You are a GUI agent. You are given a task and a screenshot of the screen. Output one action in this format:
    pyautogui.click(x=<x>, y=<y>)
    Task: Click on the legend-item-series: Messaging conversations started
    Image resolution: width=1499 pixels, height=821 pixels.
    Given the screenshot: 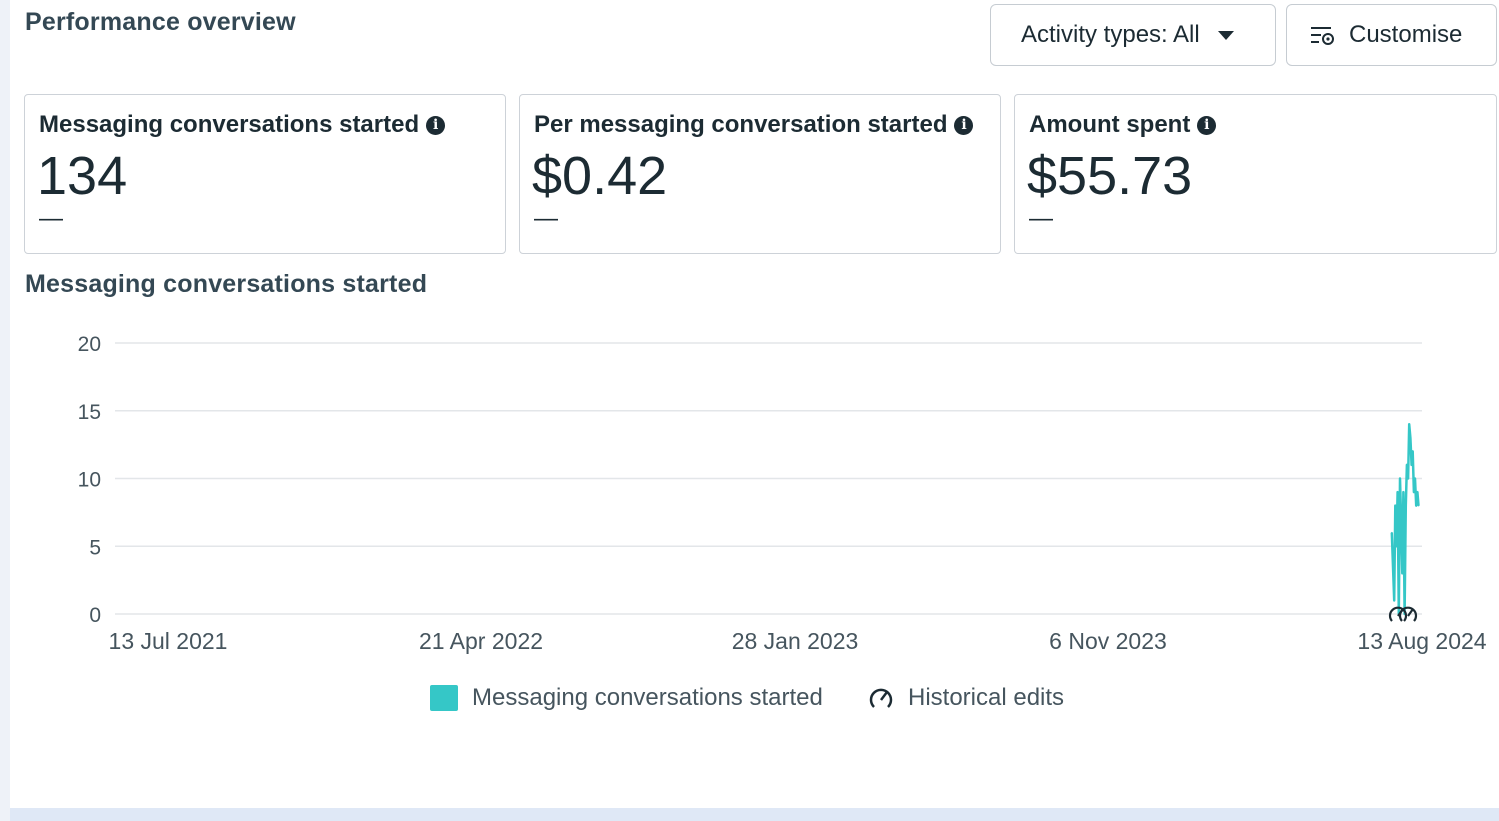 What is the action you would take?
    pyautogui.click(x=626, y=698)
    